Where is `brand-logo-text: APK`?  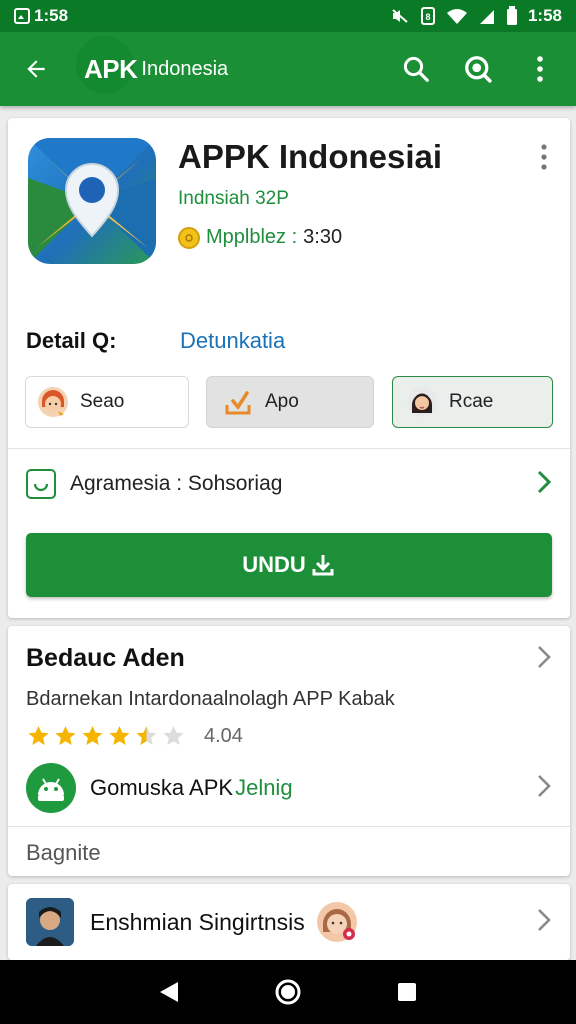 brand-logo-text: APK is located at coordinates (111, 68).